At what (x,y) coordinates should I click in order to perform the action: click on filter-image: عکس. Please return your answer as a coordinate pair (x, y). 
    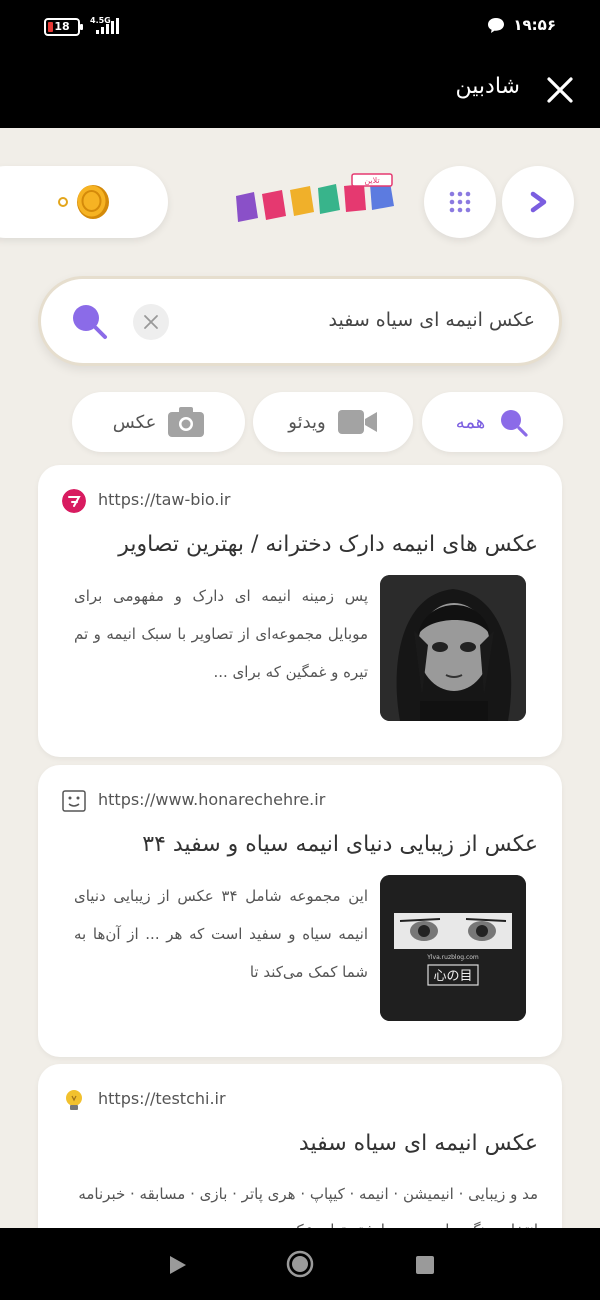
    Looking at the image, I should click on (158, 422).